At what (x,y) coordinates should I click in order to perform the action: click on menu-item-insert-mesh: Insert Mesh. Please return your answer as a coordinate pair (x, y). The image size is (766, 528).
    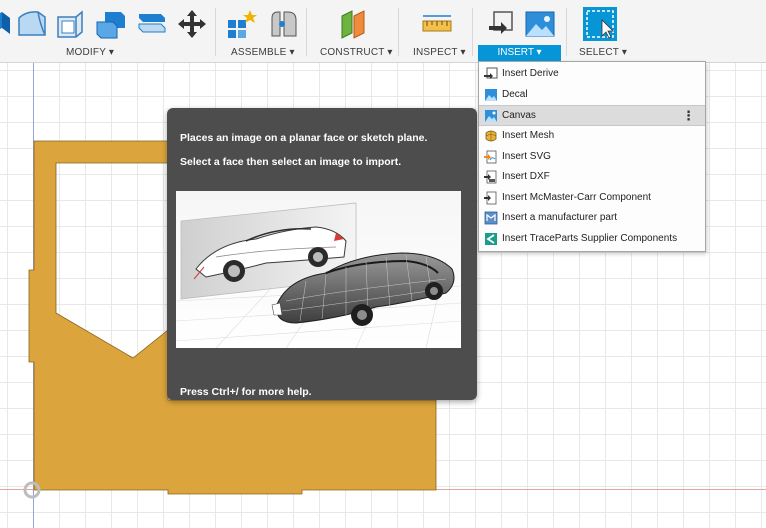
    Looking at the image, I should click on (592, 136).